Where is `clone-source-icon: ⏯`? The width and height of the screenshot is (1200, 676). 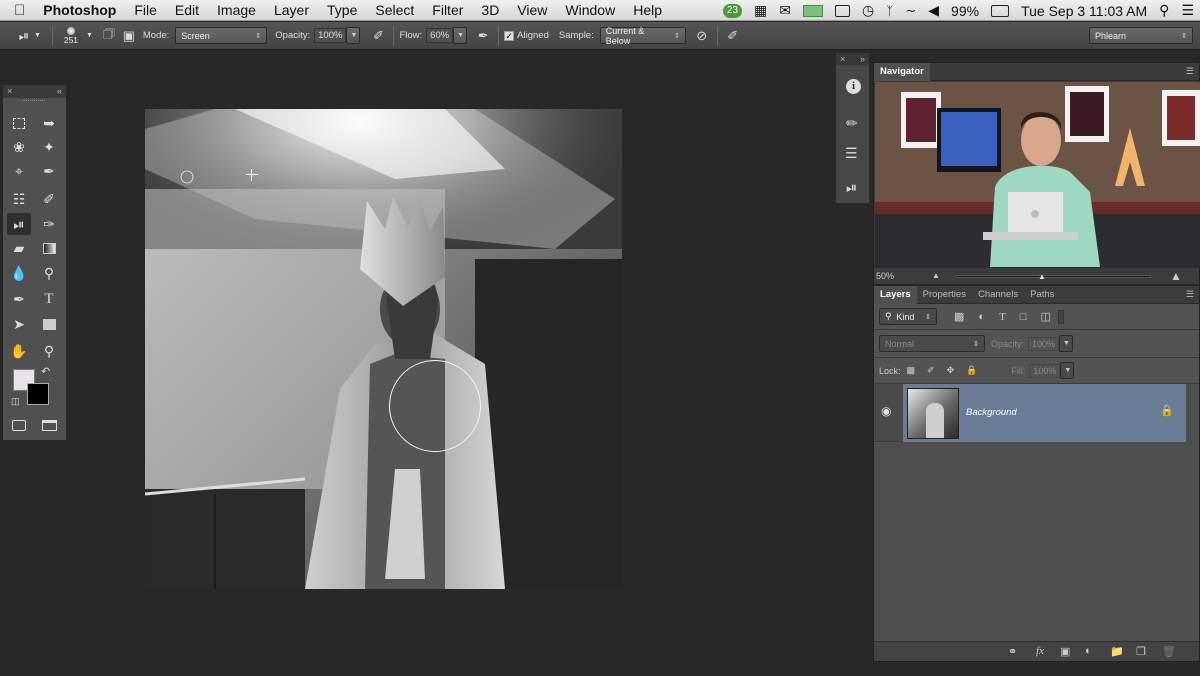 clone-source-icon: ⏯ is located at coordinates (851, 187).